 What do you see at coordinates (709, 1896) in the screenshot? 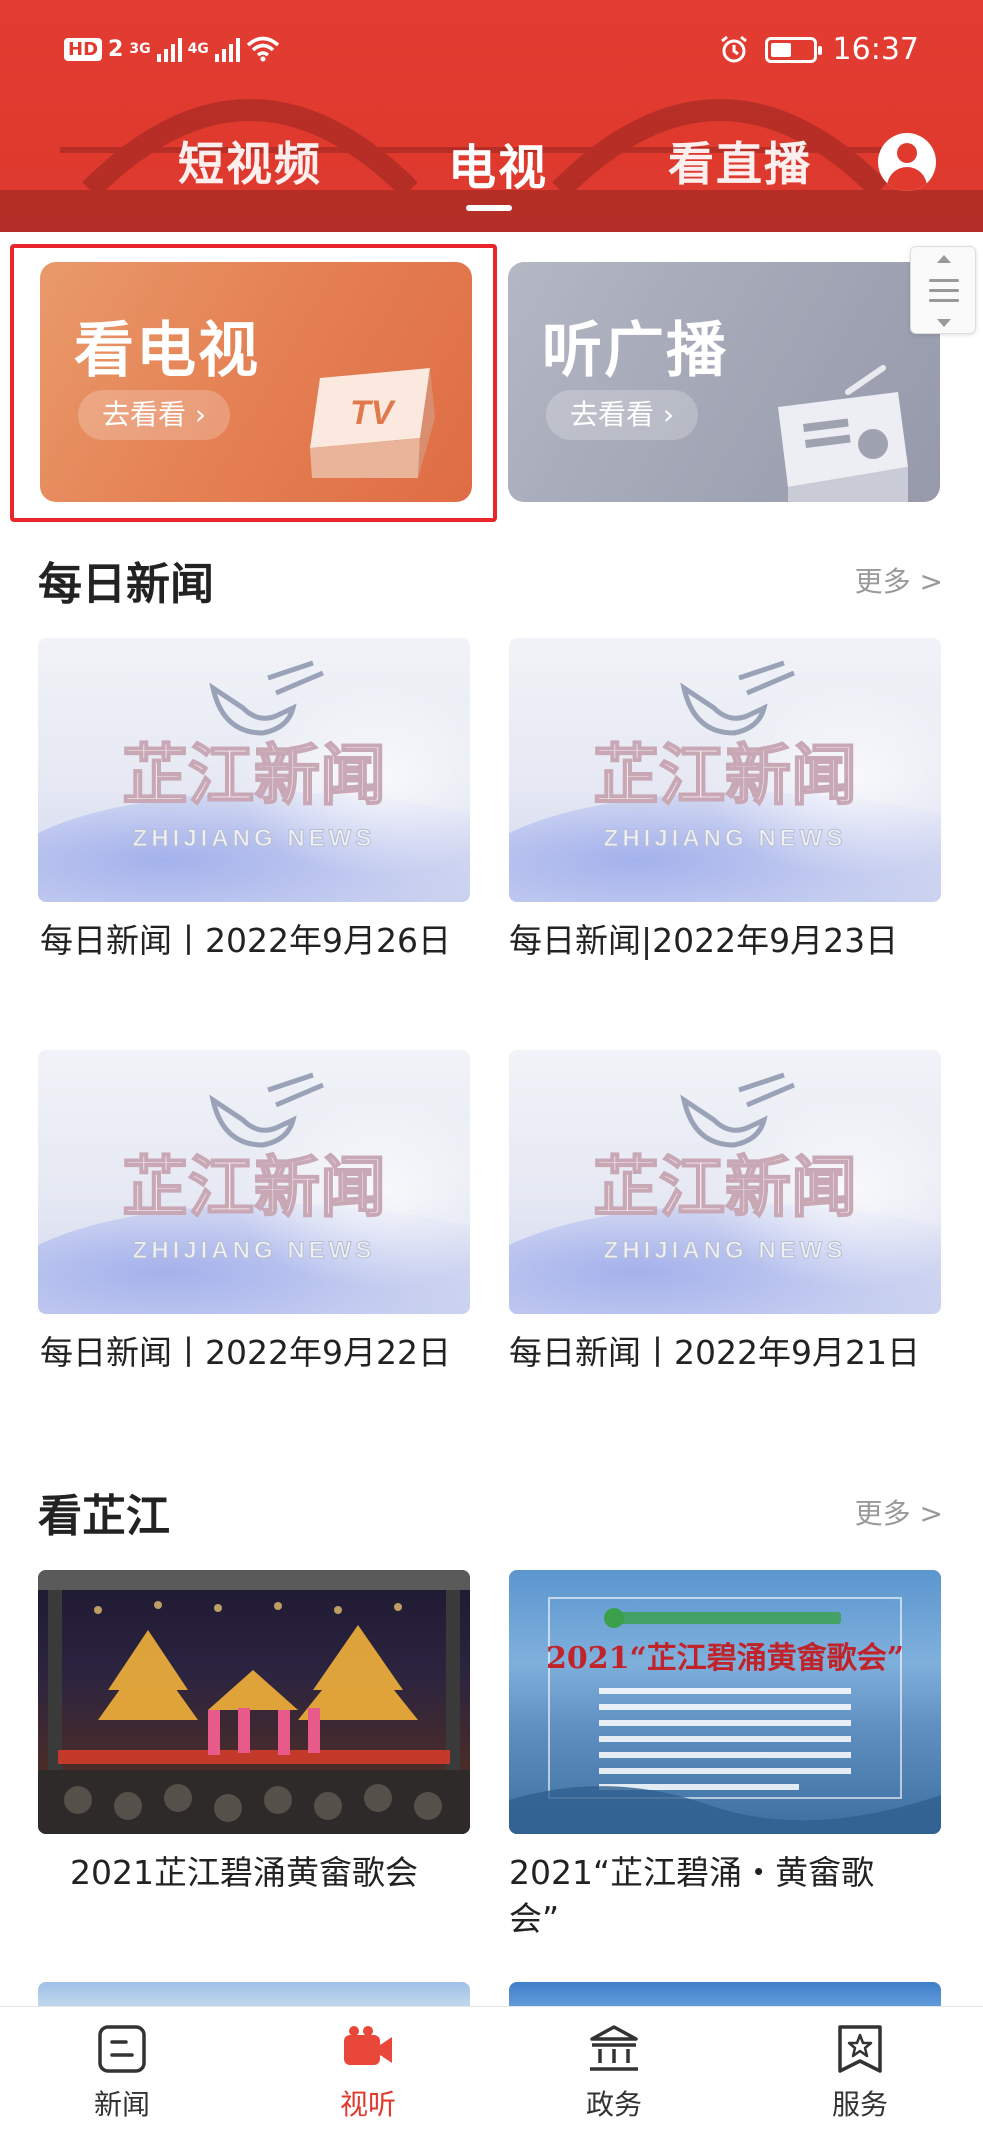
I see `zhijiang-caption: 2021“芷江碧涌・黄畲歌会”` at bounding box center [709, 1896].